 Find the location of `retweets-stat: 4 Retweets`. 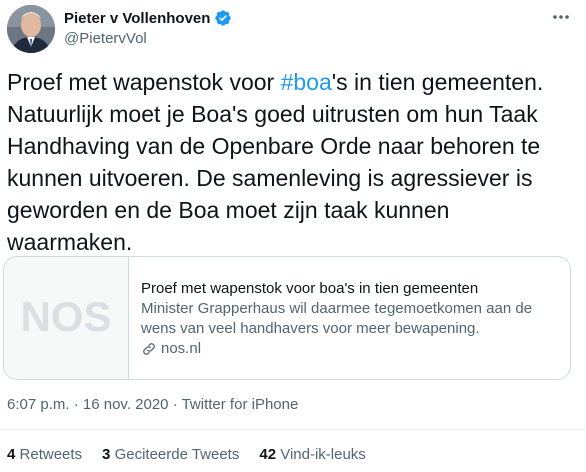

retweets-stat: 4 Retweets is located at coordinates (44, 454).